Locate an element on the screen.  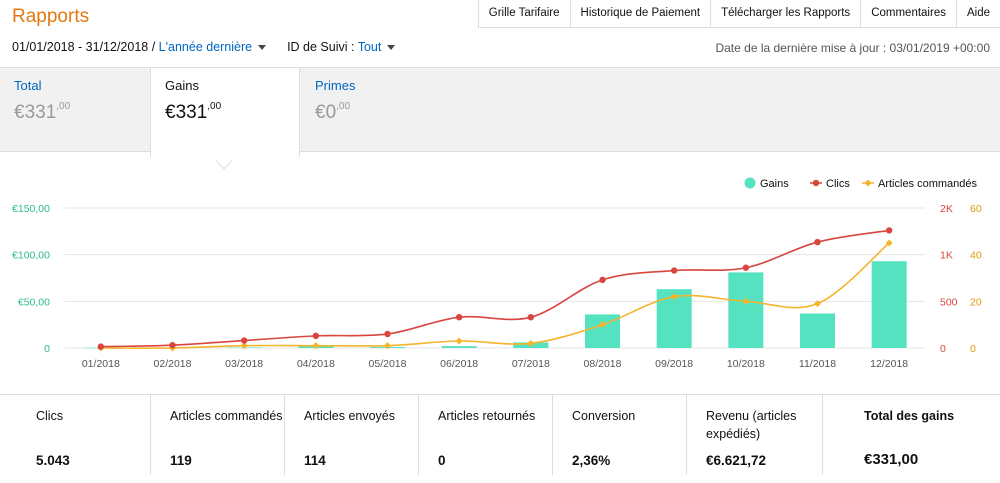
x-tick-label: 04/2018 is located at coordinates (316, 364).